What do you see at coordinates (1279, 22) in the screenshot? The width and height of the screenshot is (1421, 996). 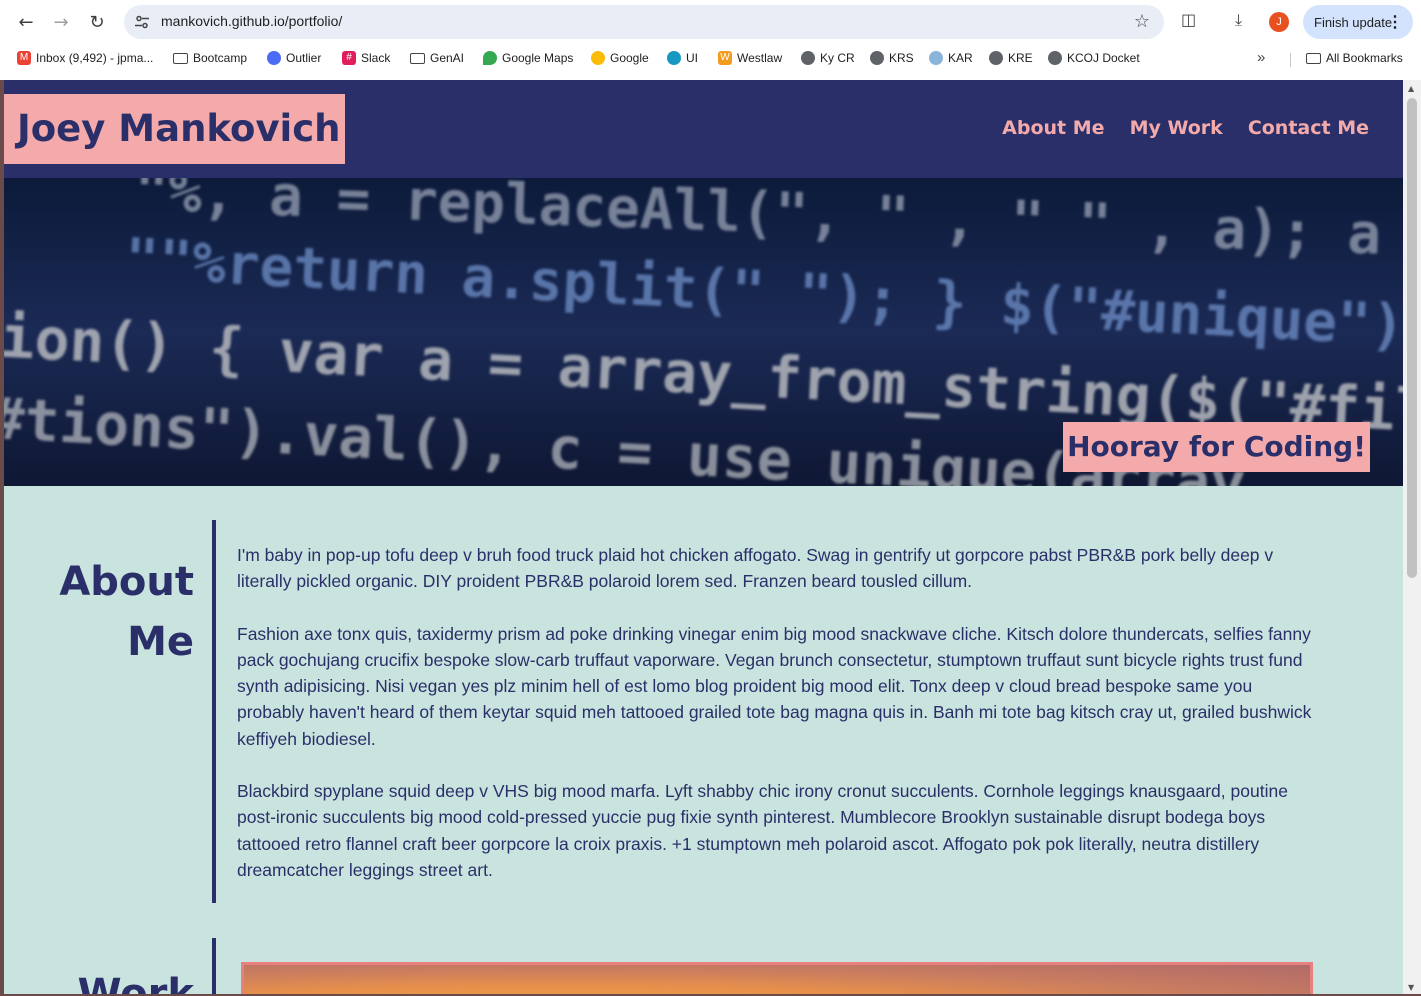 I see `profile-avatar: J` at bounding box center [1279, 22].